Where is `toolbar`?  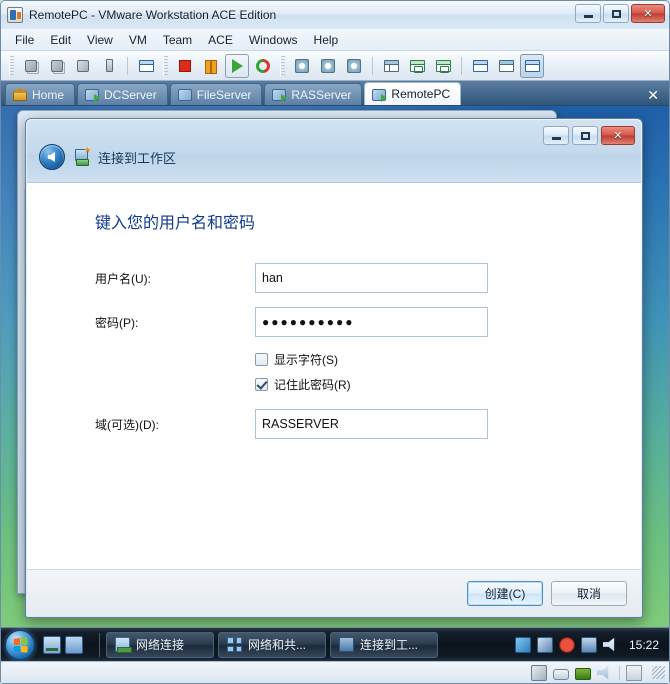
toolbar is located at coordinates (335, 66).